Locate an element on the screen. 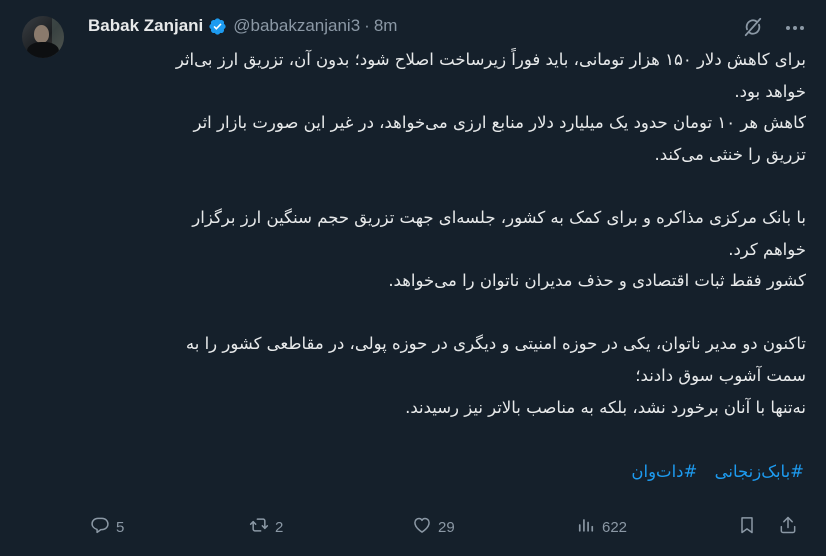 The height and width of the screenshot is (556, 826). tweet-text-line: سمت آشوب سوق دادند؛ is located at coordinates (720, 375).